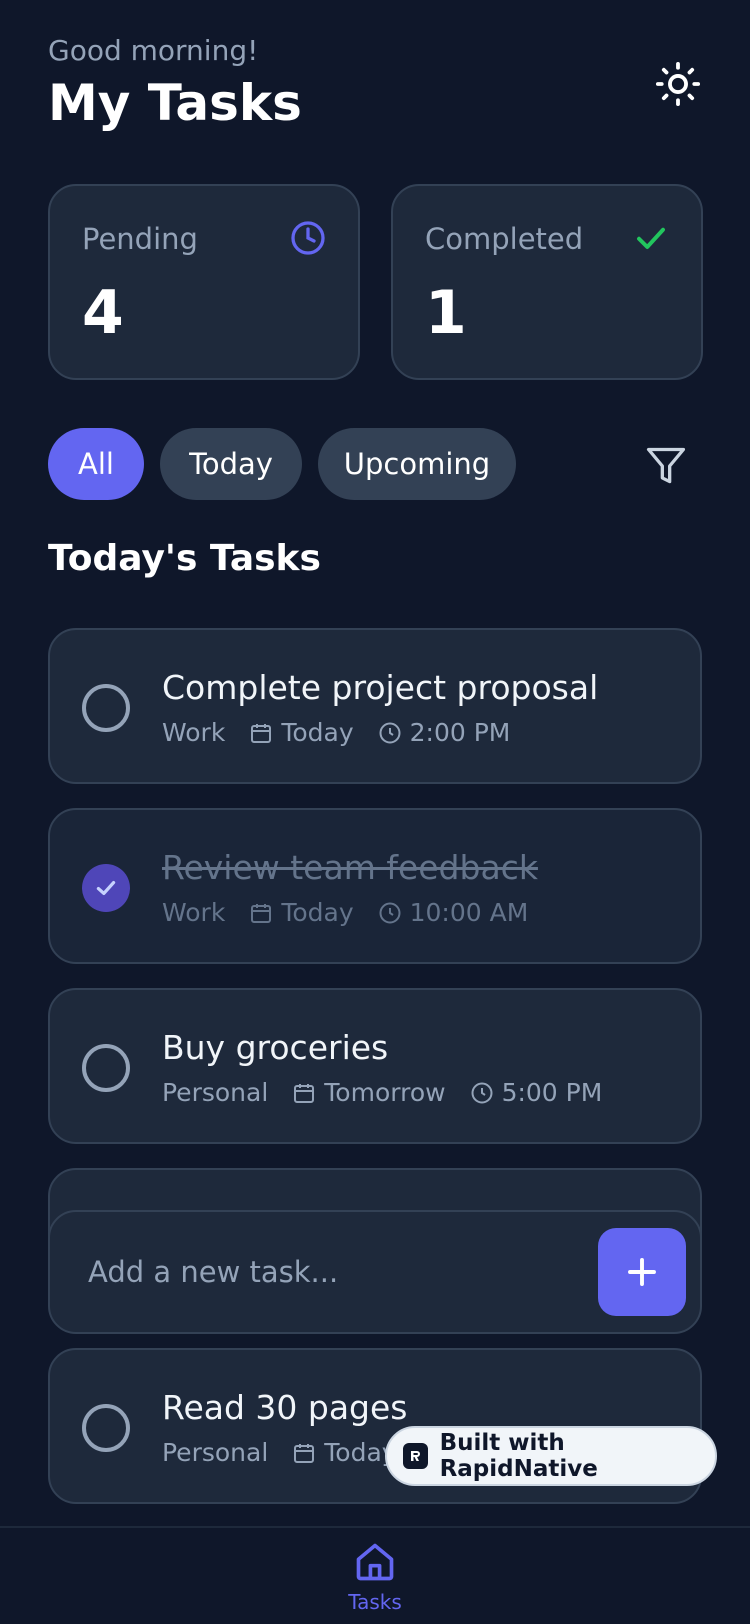  I want to click on built-with-badge: Built with RapidNative, so click(551, 1456).